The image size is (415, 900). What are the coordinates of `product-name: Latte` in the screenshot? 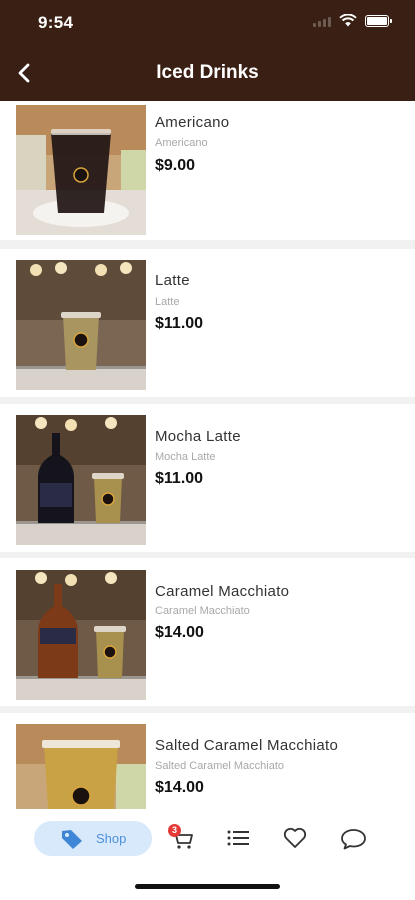 It's located at (172, 280).